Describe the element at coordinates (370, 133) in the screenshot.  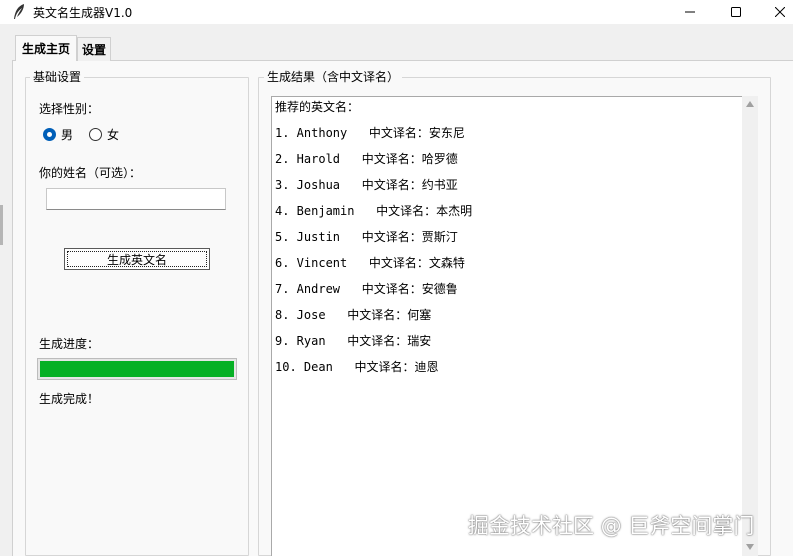
I see `result-line: 1. Anthony 中文译名：安东尼` at that location.